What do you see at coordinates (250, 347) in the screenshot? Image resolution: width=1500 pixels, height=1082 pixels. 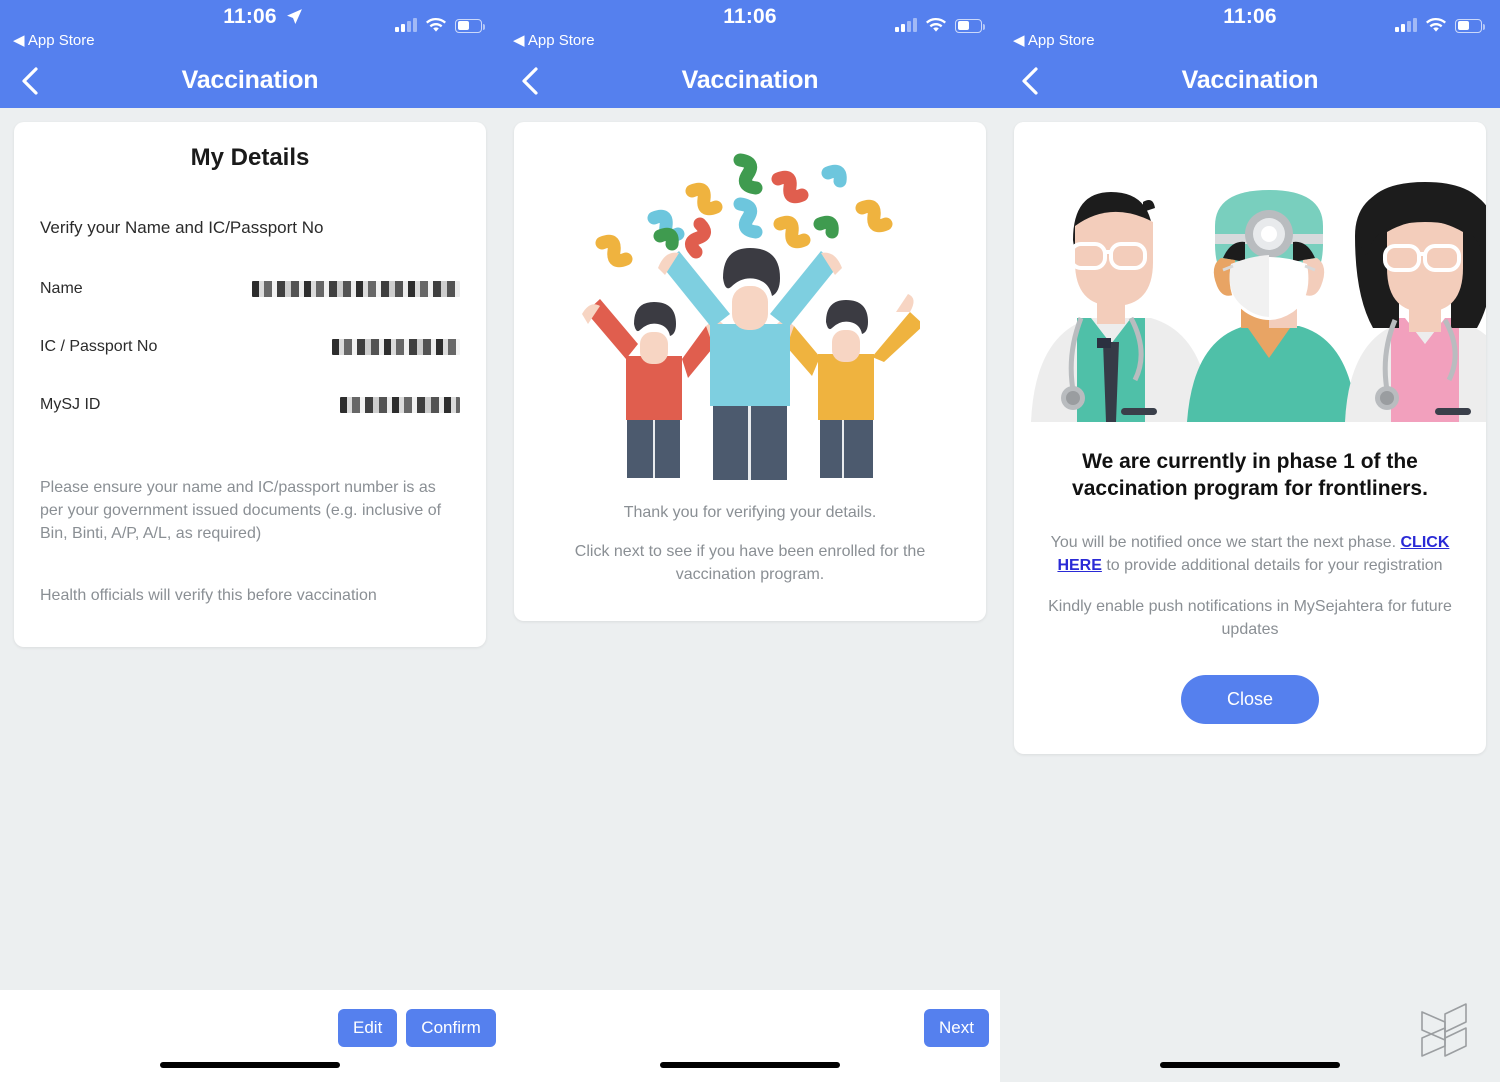 I see `field-row-ic-passport: IC / Passport No` at bounding box center [250, 347].